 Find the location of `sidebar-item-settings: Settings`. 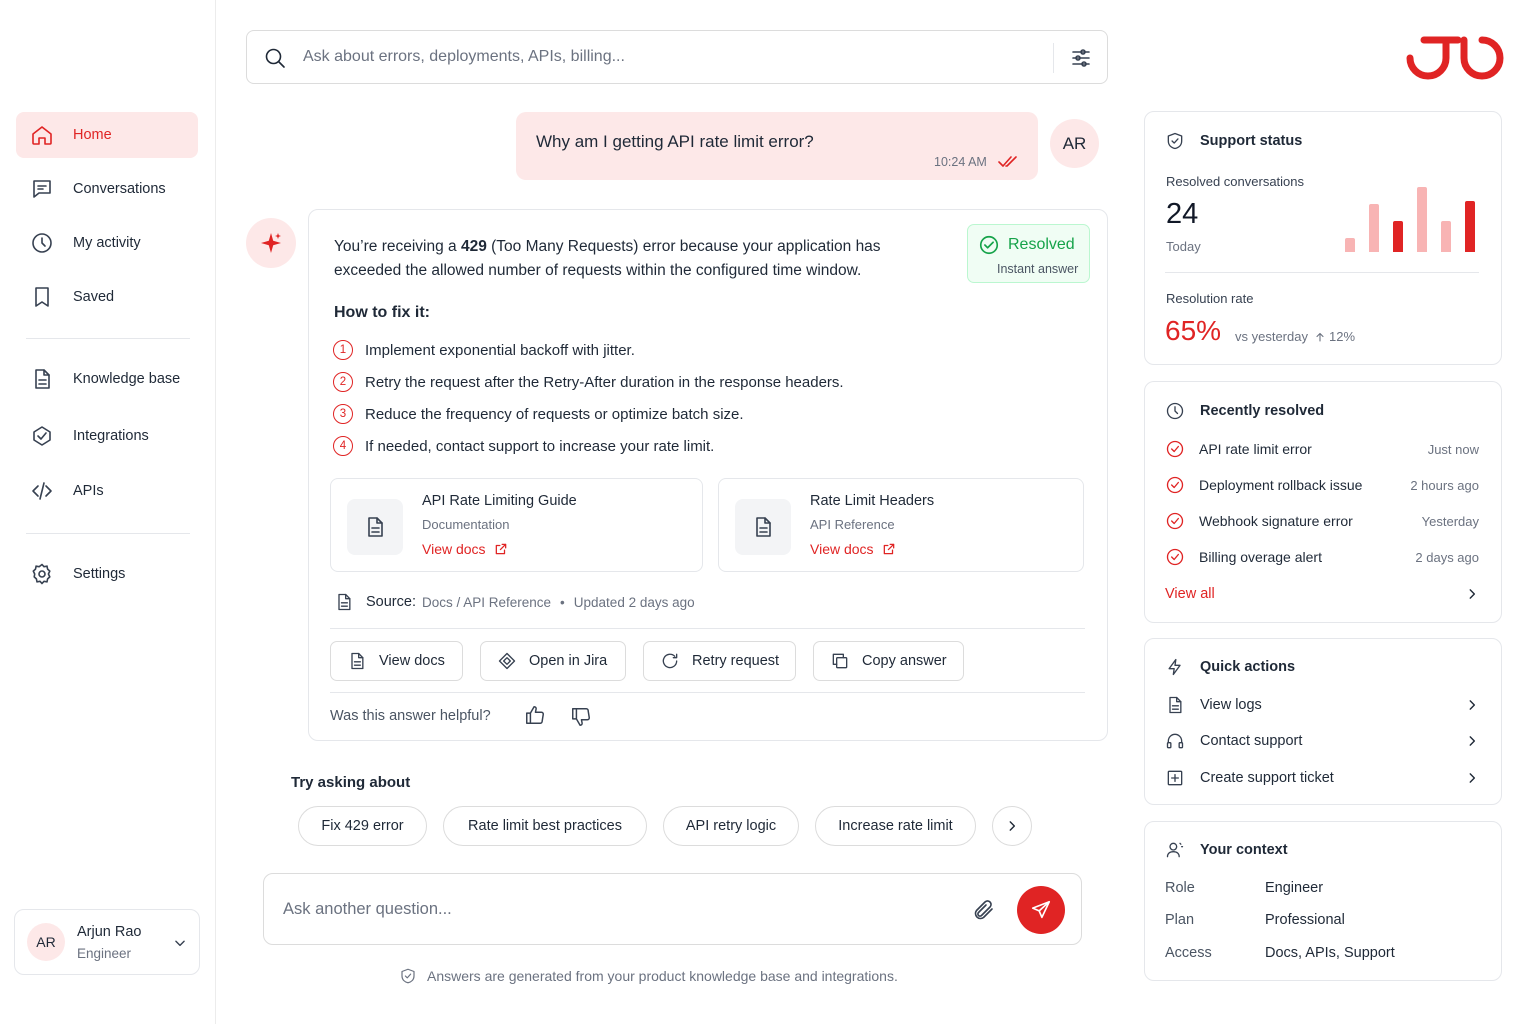

sidebar-item-settings: Settings is located at coordinates (107, 574).